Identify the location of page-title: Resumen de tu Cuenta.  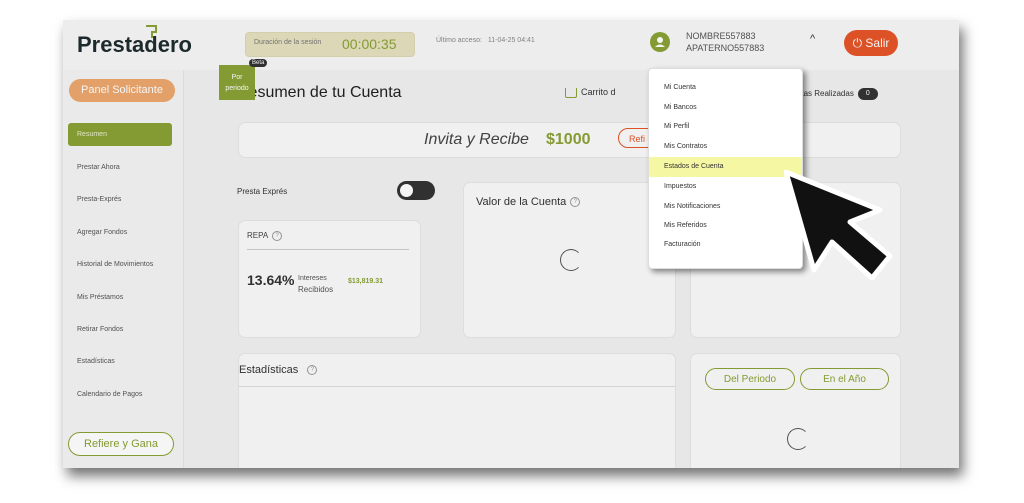
(319, 92).